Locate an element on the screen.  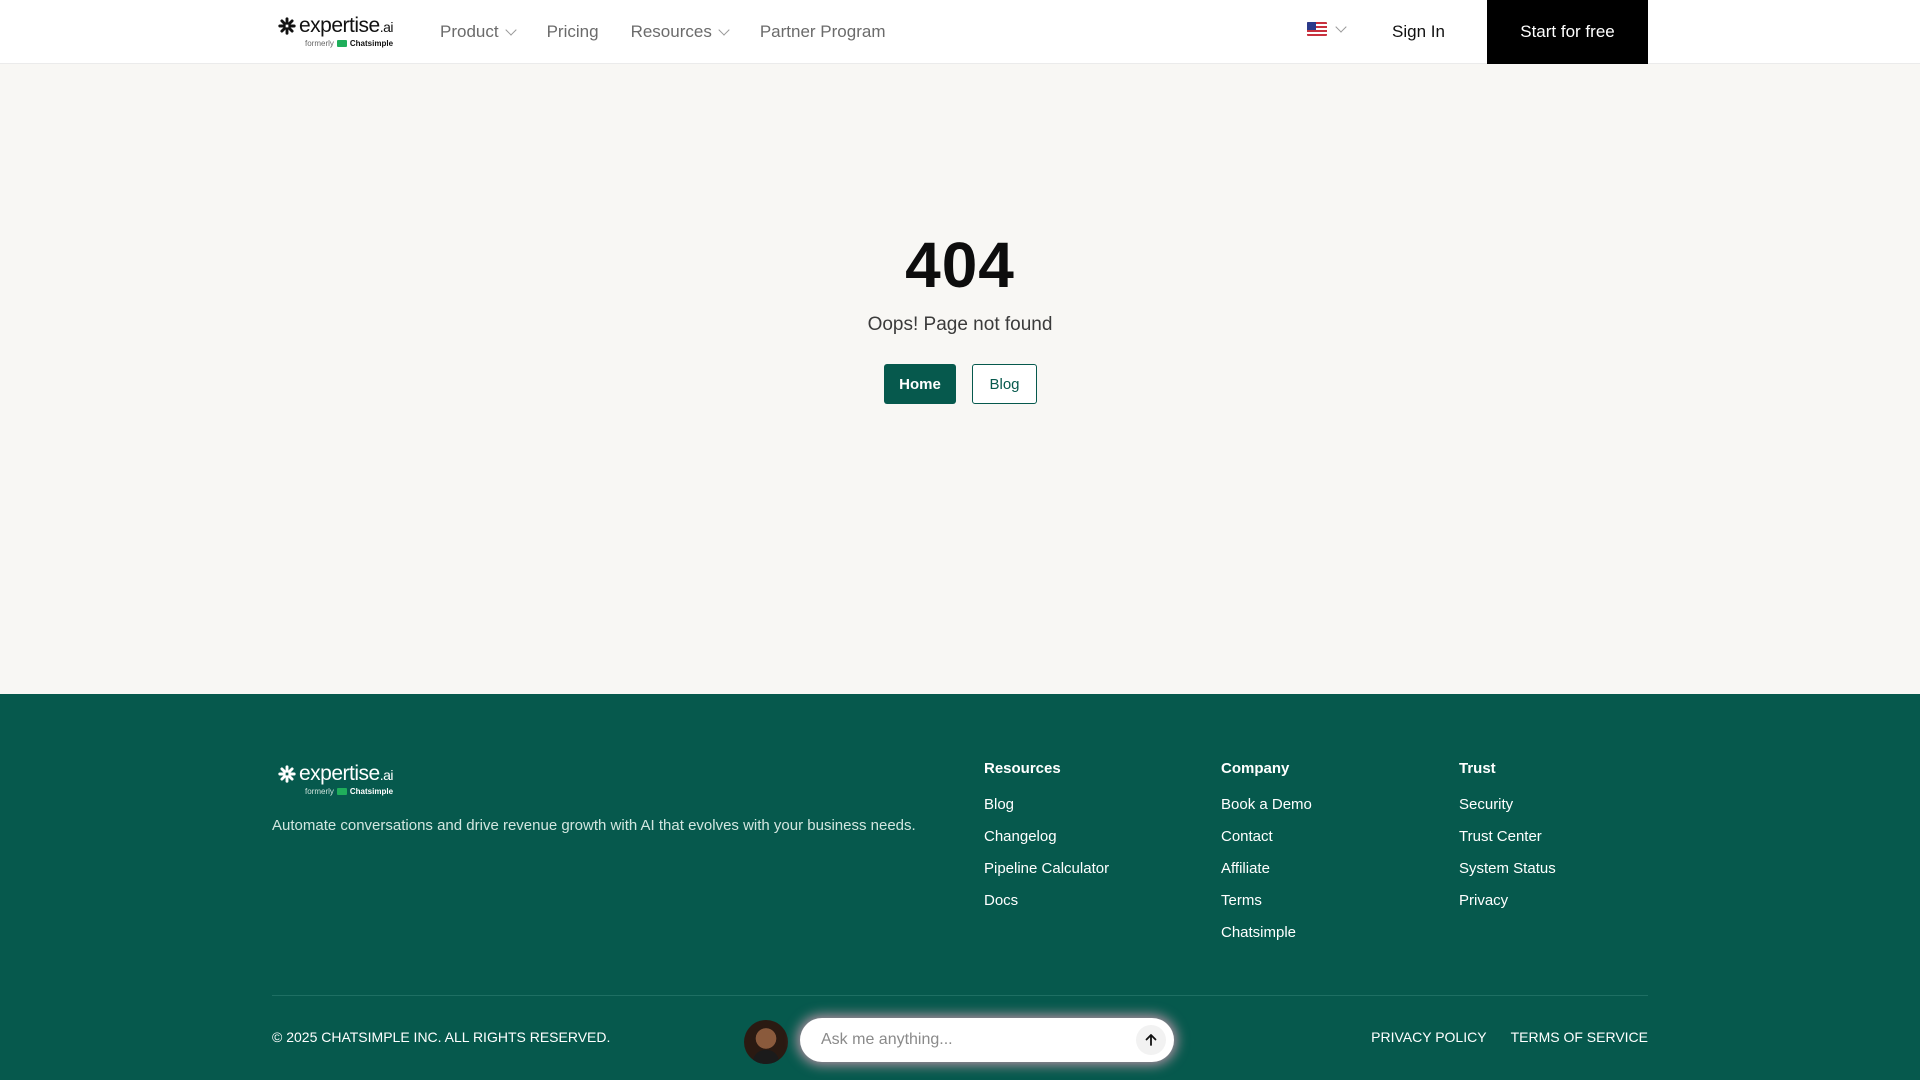
footer-divider is located at coordinates (960, 995).